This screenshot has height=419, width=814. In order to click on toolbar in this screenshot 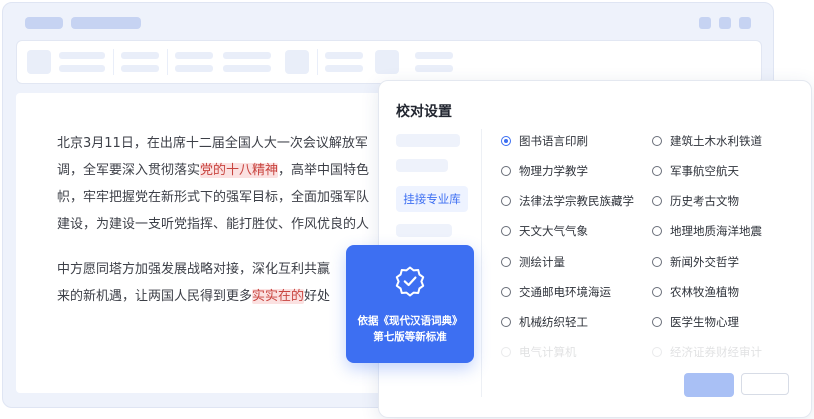, I will do `click(389, 62)`.